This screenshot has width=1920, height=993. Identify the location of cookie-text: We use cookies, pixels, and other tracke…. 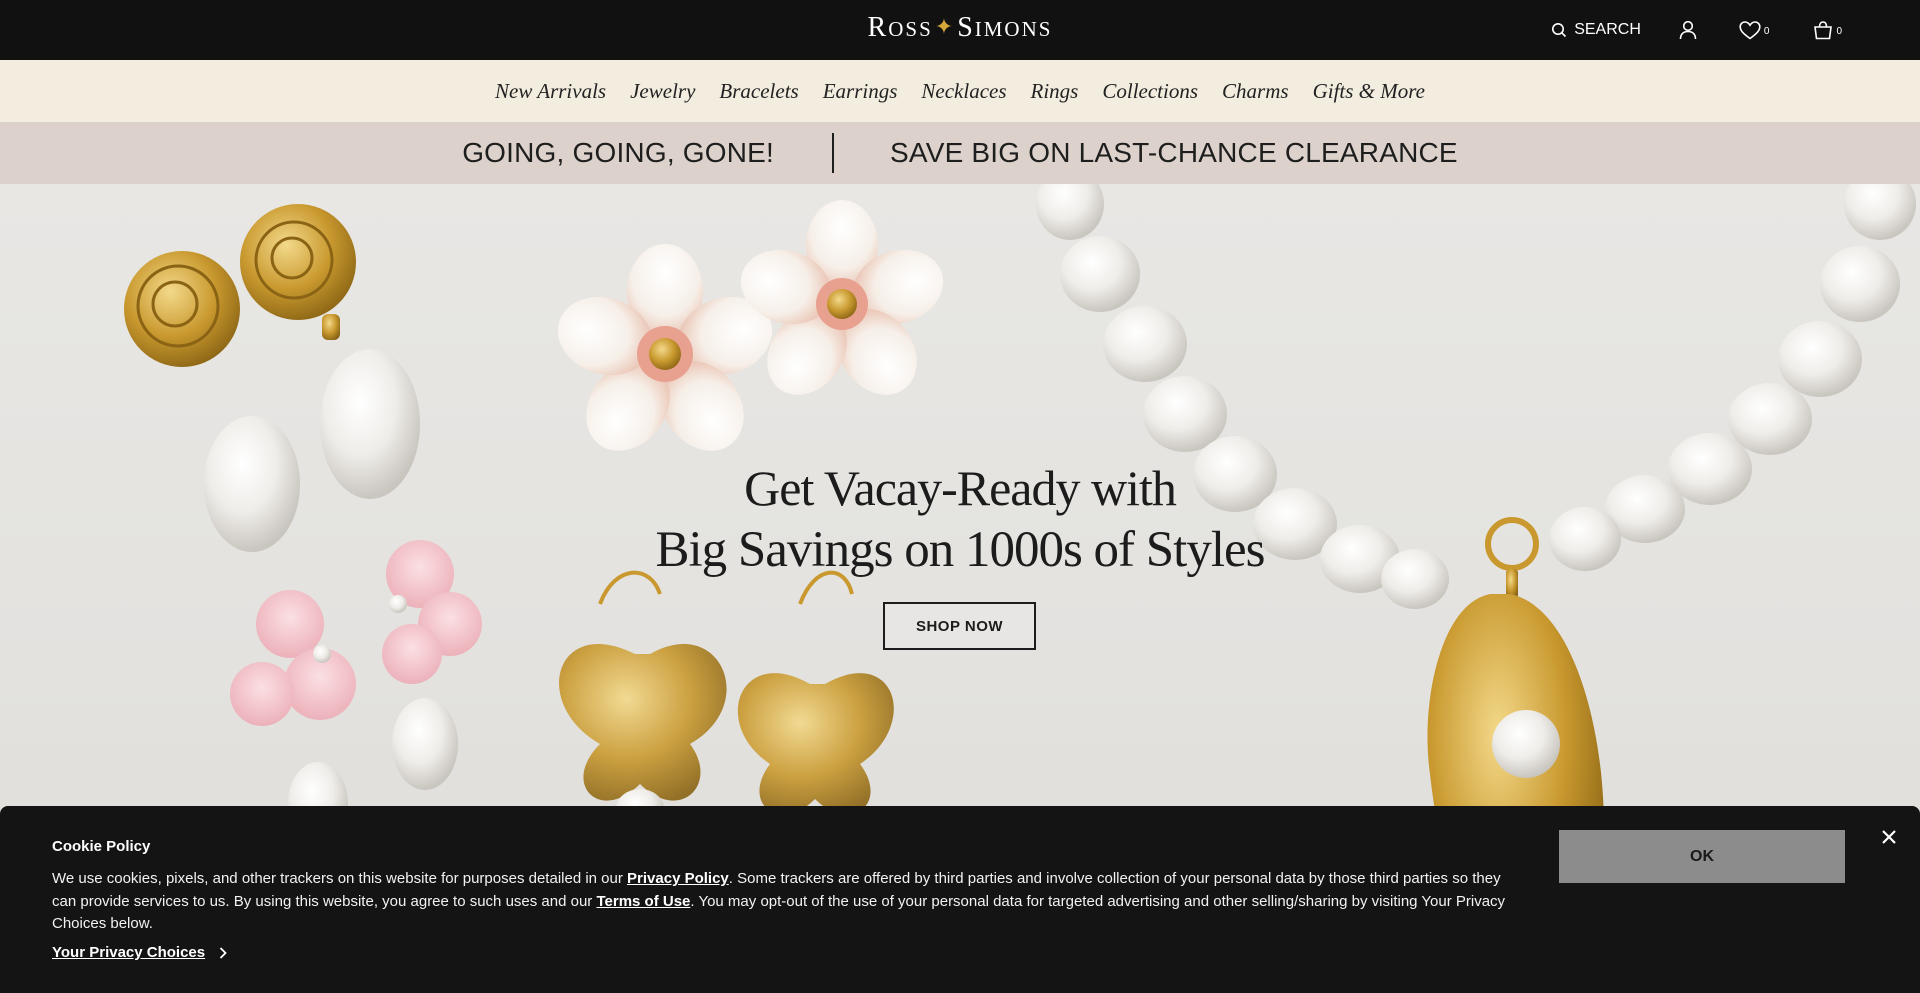
(782, 902).